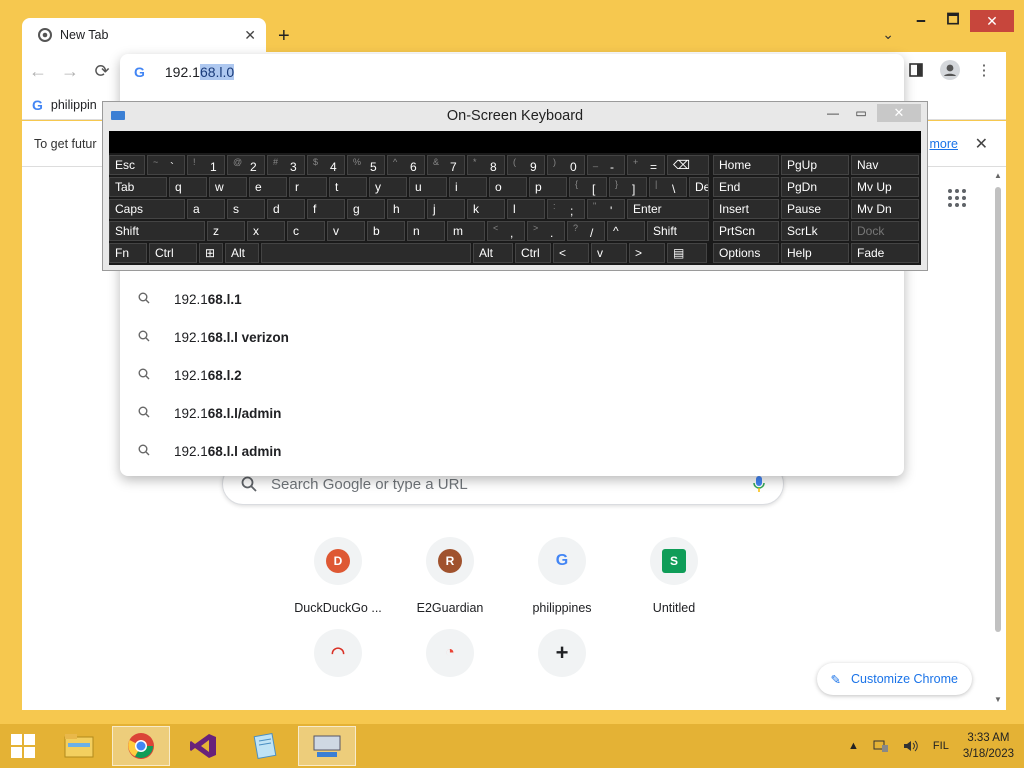  Describe the element at coordinates (746, 209) in the screenshot. I see `osk-nav-key: Insert` at that location.